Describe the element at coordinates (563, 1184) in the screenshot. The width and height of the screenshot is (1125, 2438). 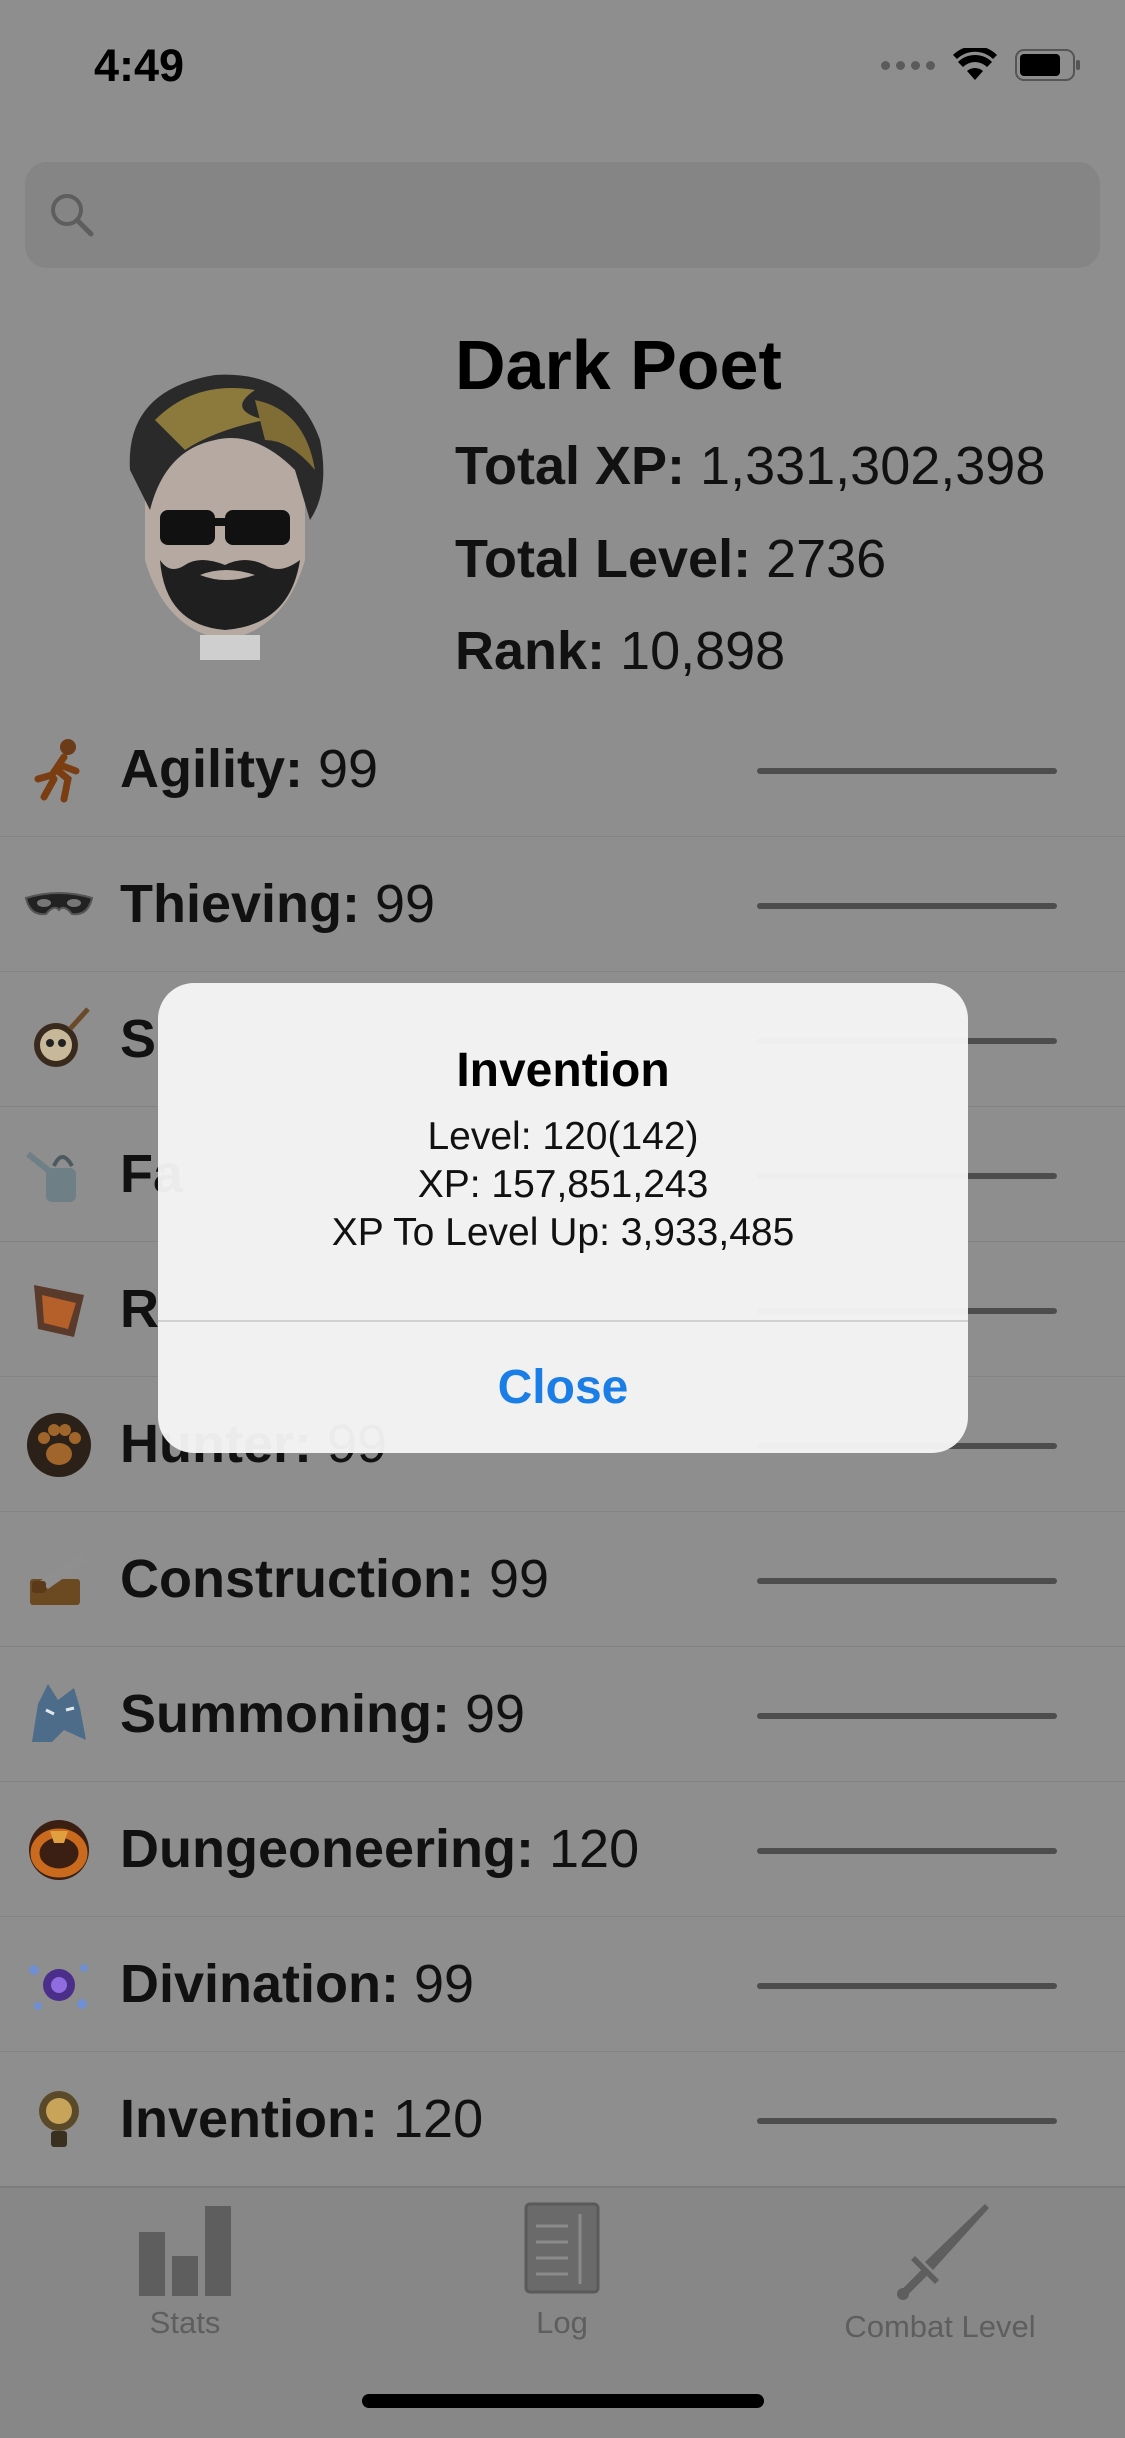
I see `alert-xp: XP: 157,851,243` at that location.